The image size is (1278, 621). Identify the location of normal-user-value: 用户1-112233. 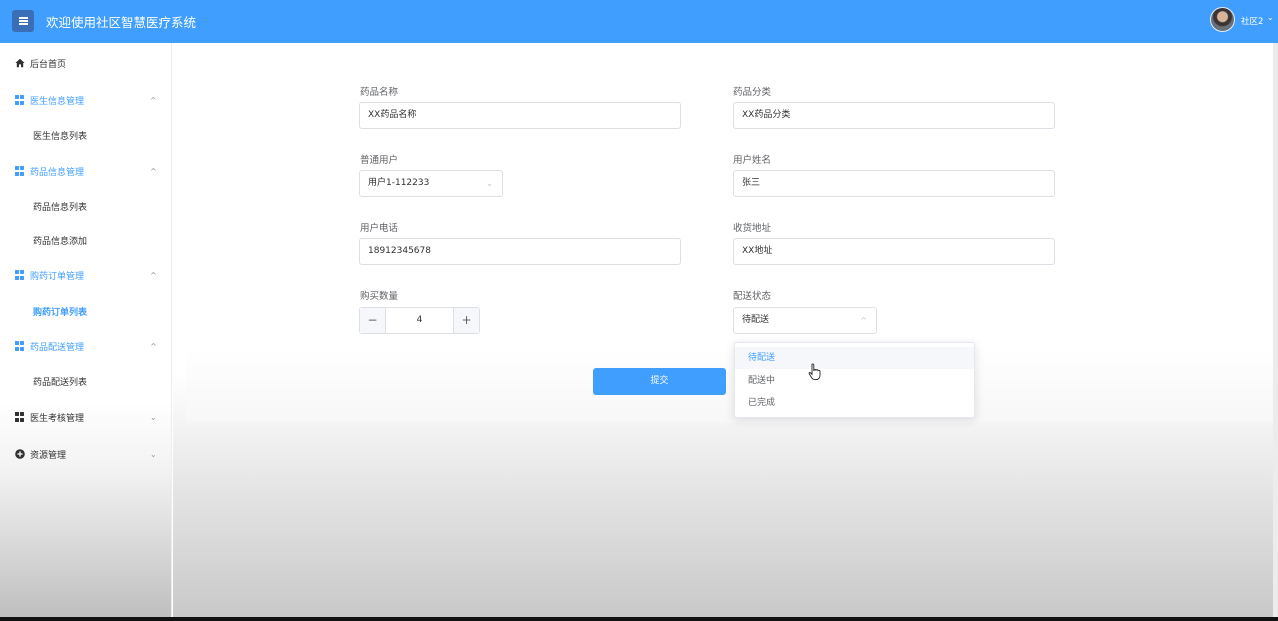
(399, 183).